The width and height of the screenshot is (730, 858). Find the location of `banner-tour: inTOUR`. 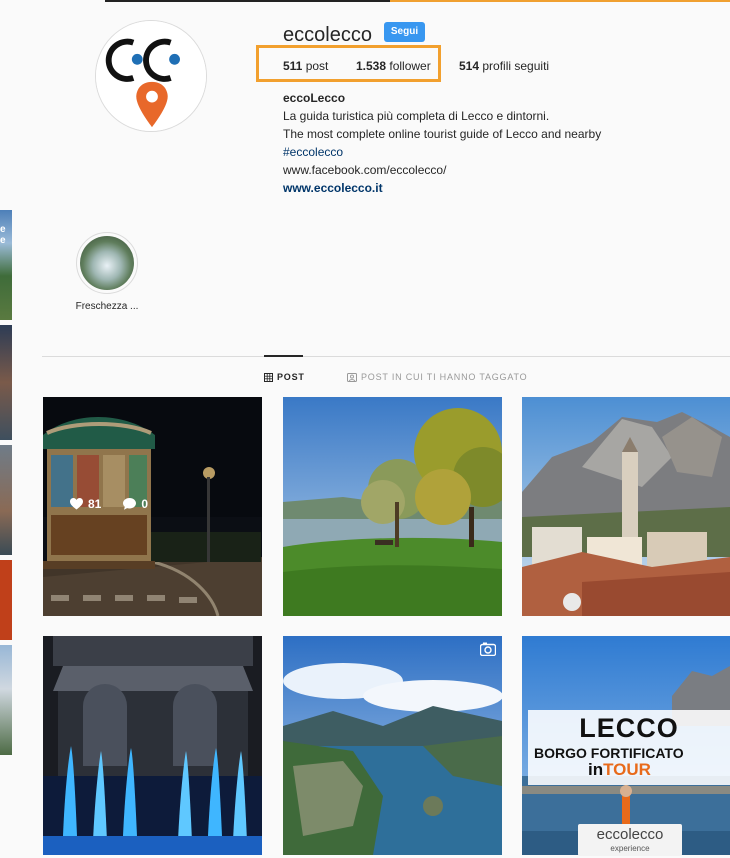

banner-tour: inTOUR is located at coordinates (619, 770).